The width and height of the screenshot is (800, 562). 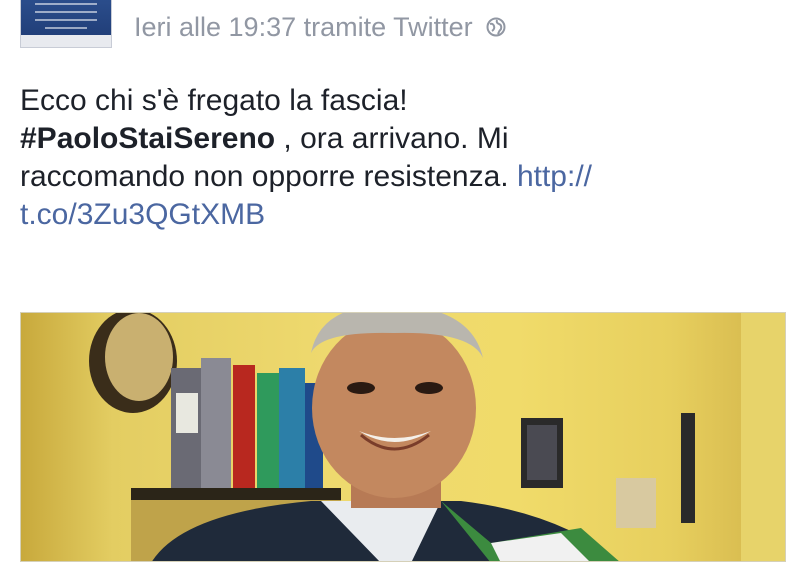 What do you see at coordinates (214, 100) in the screenshot?
I see `post-text-line-1: Ecco chi s'è fregato la fascia!` at bounding box center [214, 100].